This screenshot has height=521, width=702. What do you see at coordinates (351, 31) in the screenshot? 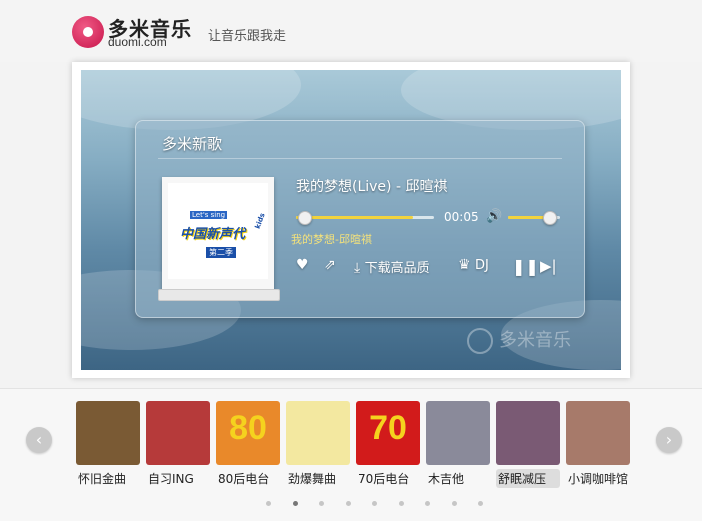
I see `header: 多米音乐 duomi.com 让音乐跟我走` at bounding box center [351, 31].